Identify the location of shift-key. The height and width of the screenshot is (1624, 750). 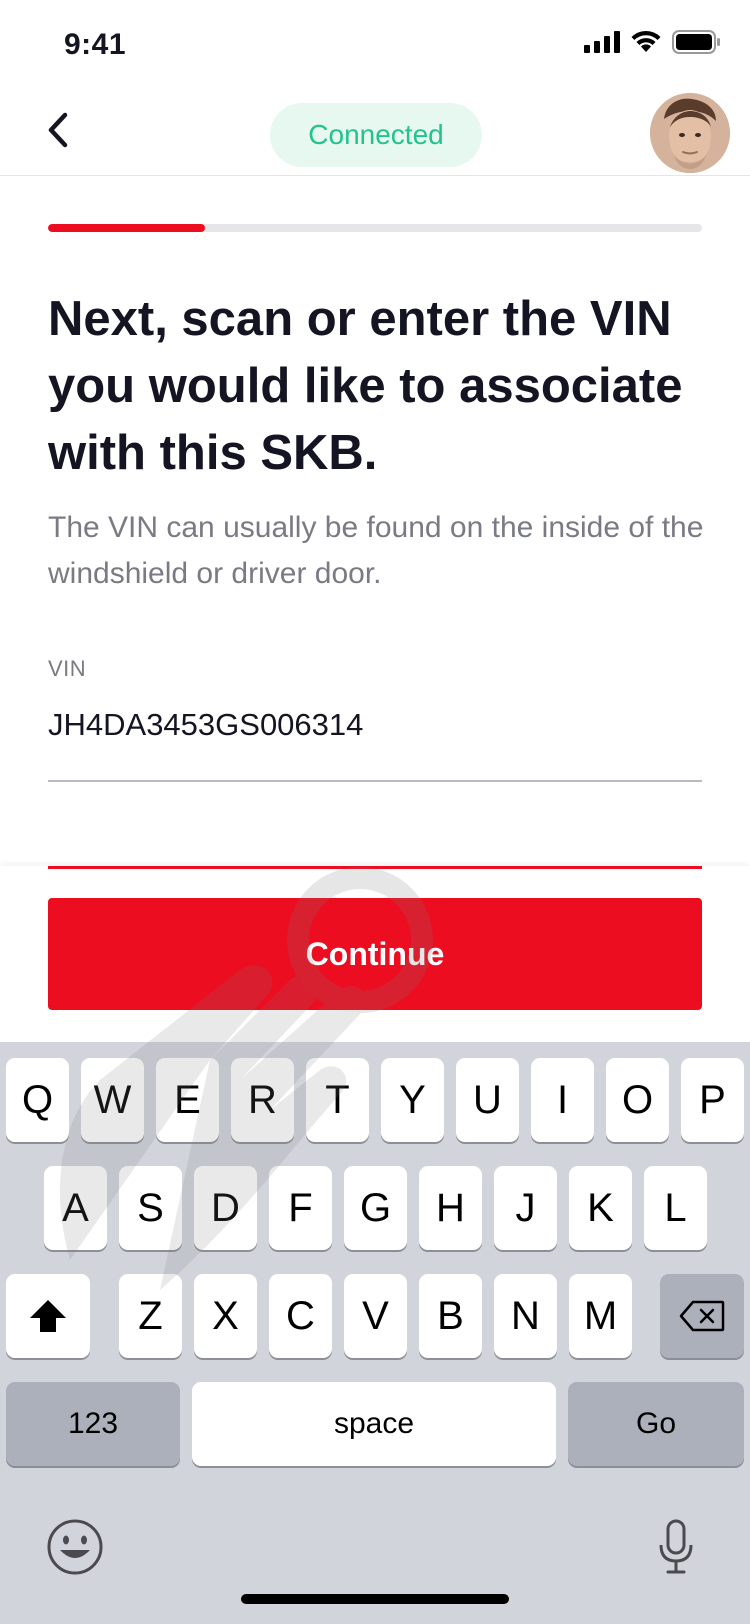
(48, 1316).